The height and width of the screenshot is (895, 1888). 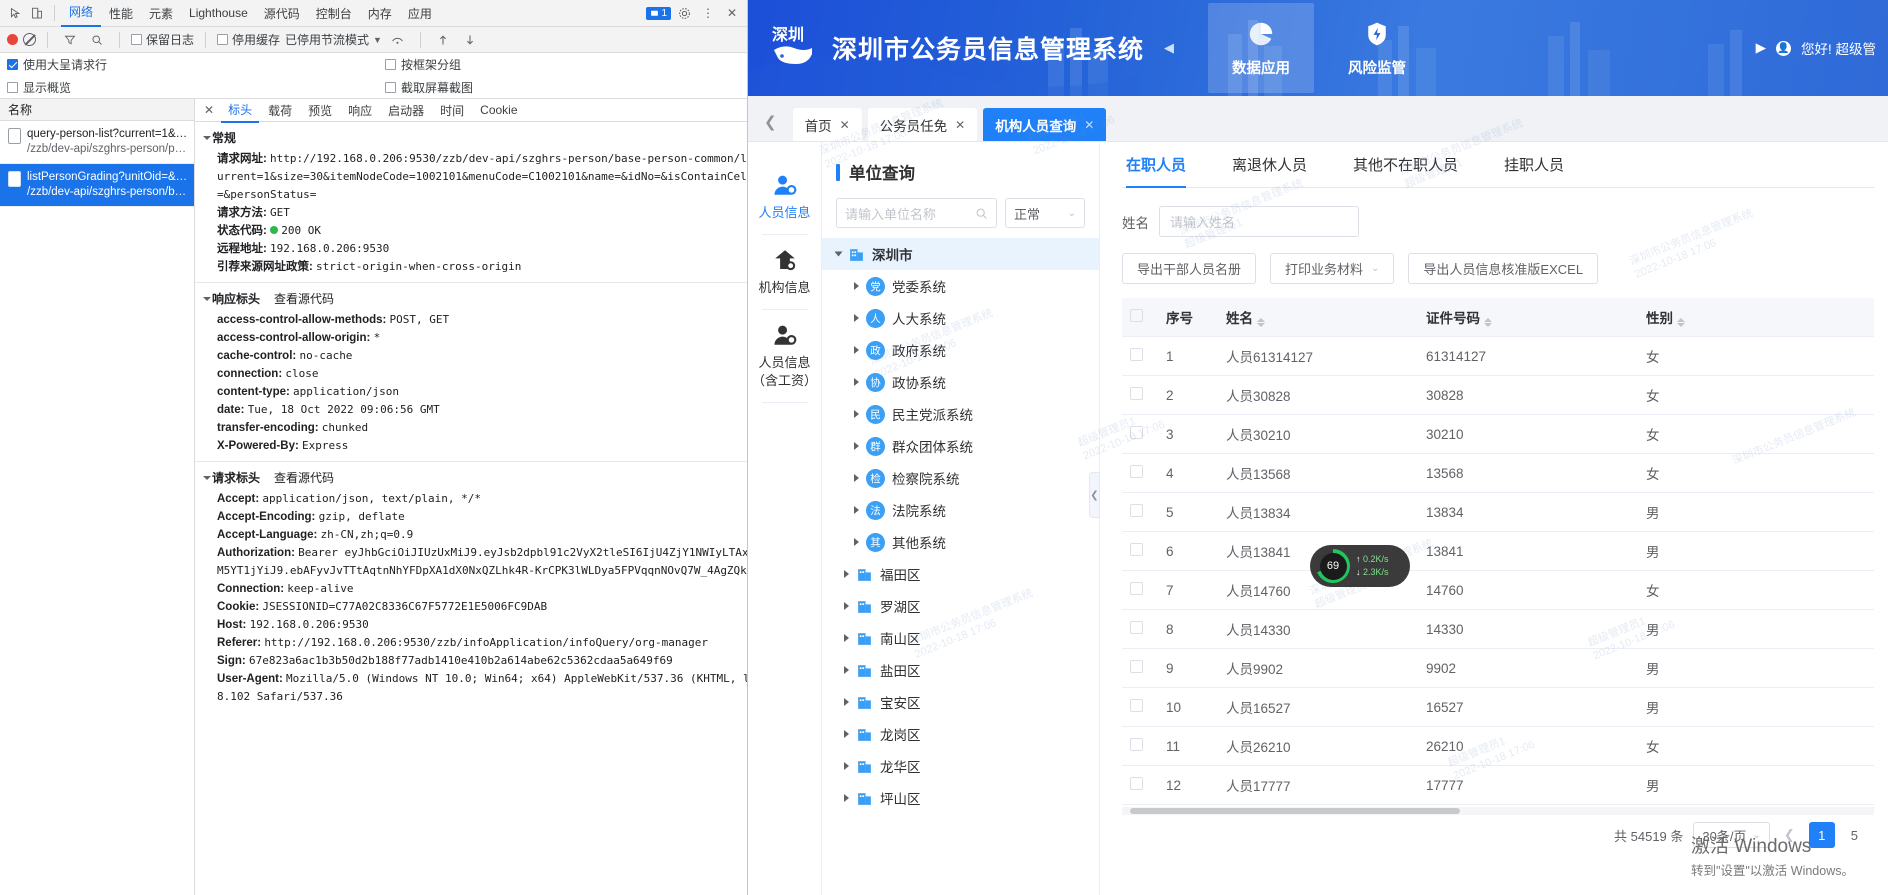 I want to click on unit-name-input: 请输入单位名称, so click(x=916, y=213).